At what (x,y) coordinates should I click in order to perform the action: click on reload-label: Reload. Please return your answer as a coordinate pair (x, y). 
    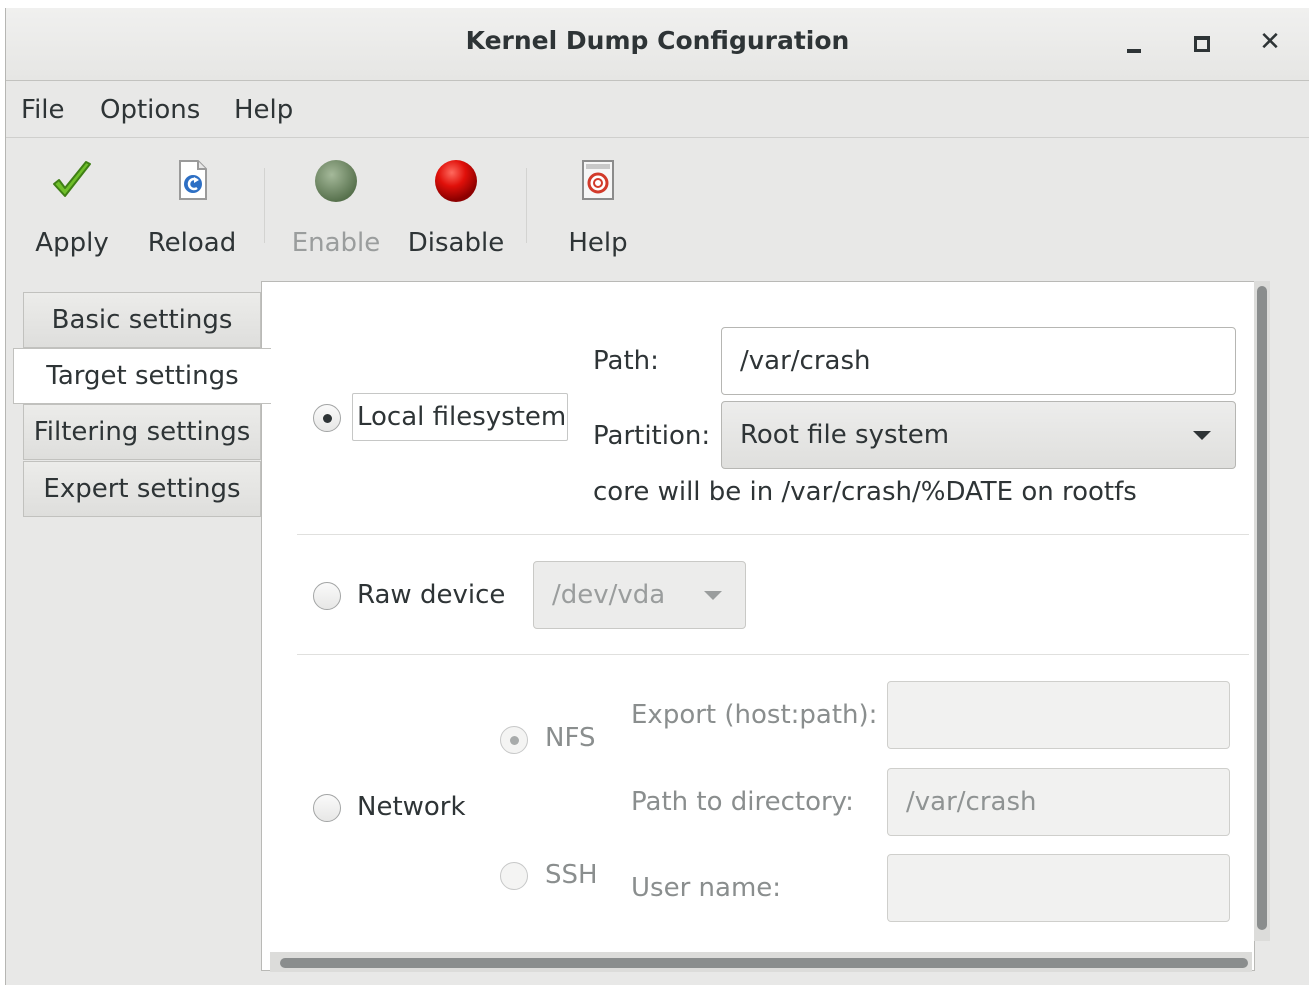
    Looking at the image, I should click on (192, 243).